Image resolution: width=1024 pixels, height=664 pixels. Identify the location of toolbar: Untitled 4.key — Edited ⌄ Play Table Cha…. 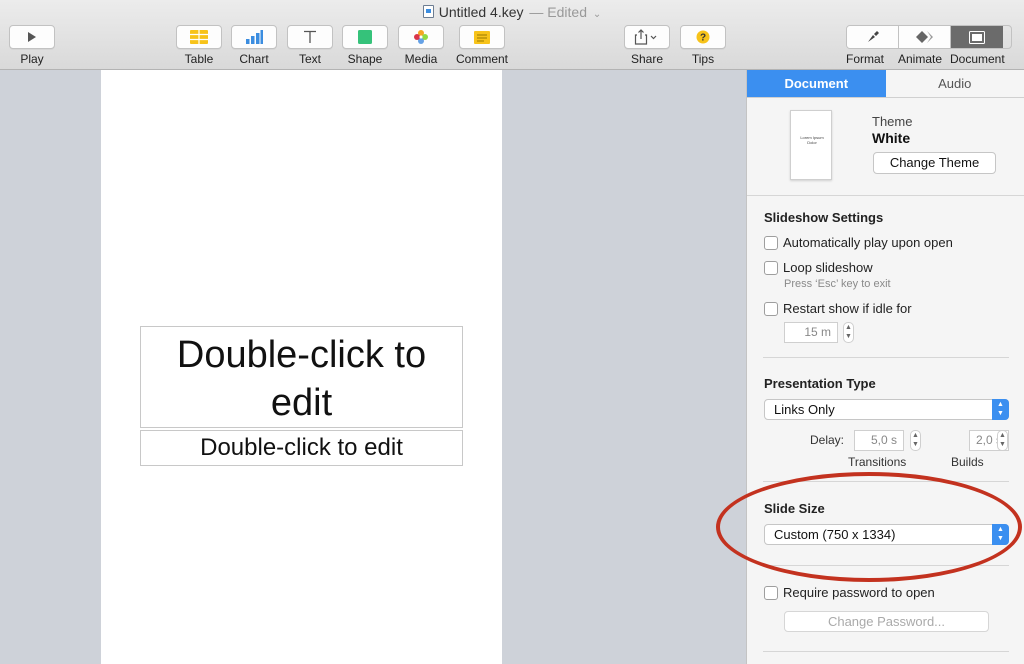
(512, 35).